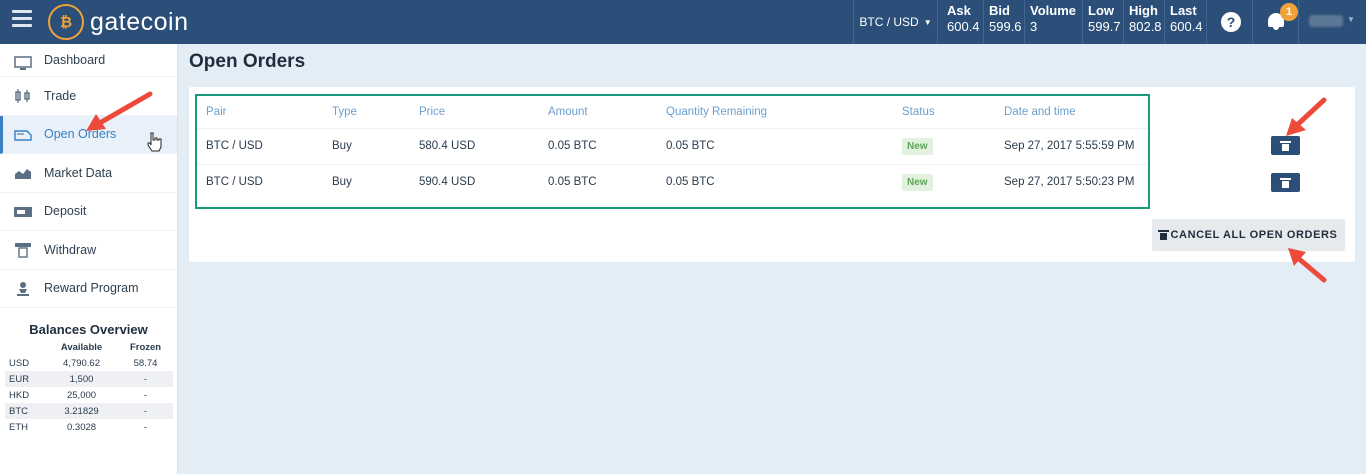 Image resolution: width=1366 pixels, height=474 pixels. I want to click on deposit-icon, so click(23, 211).